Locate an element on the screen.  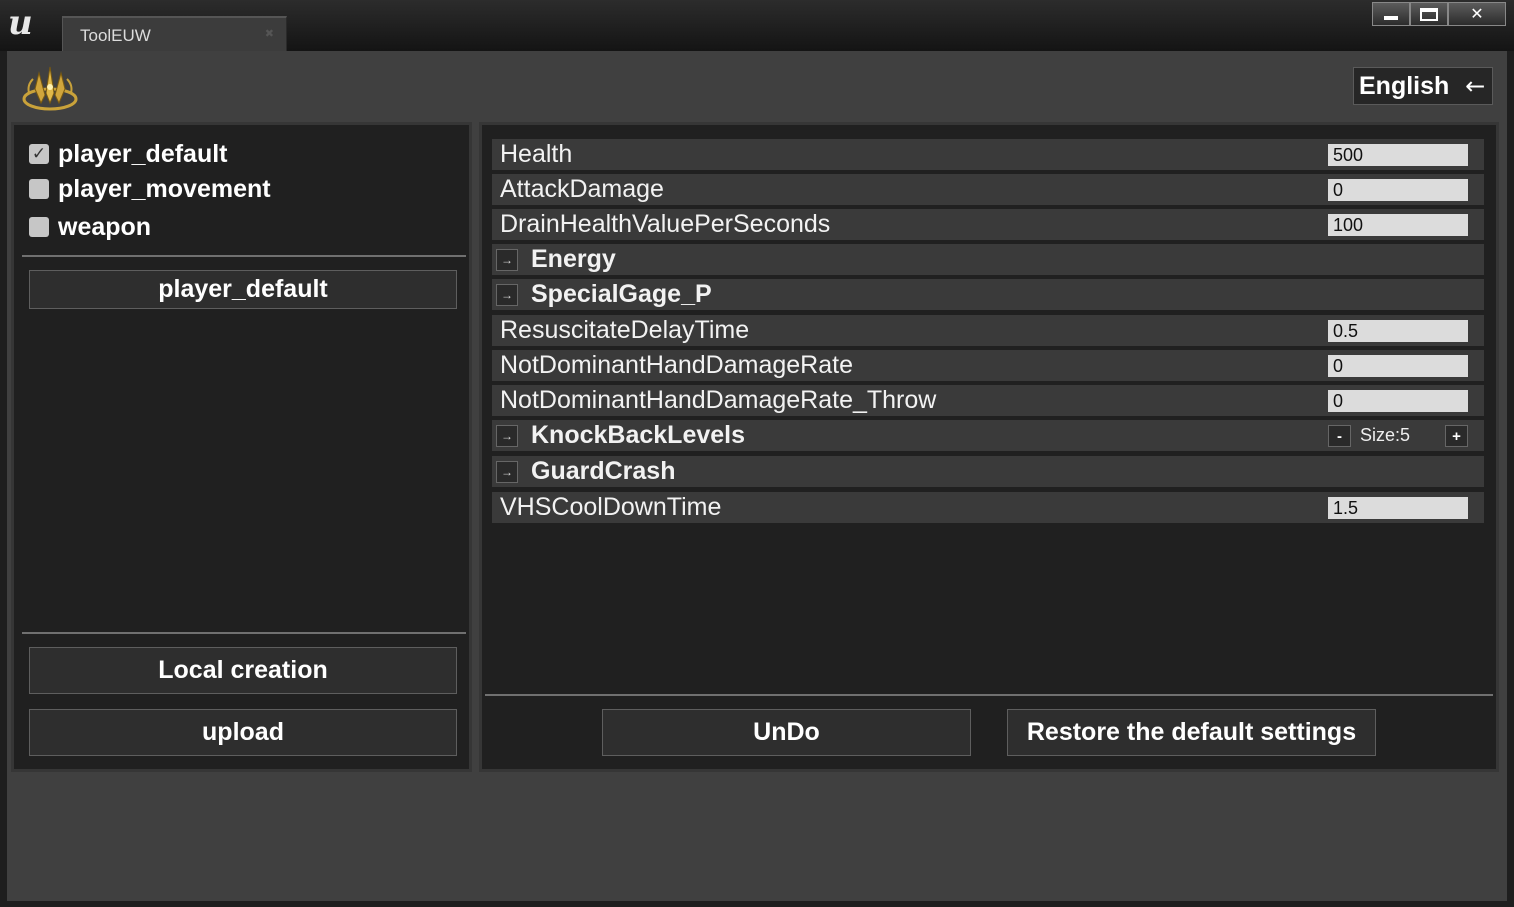
language-selector: English ← is located at coordinates (1423, 86).